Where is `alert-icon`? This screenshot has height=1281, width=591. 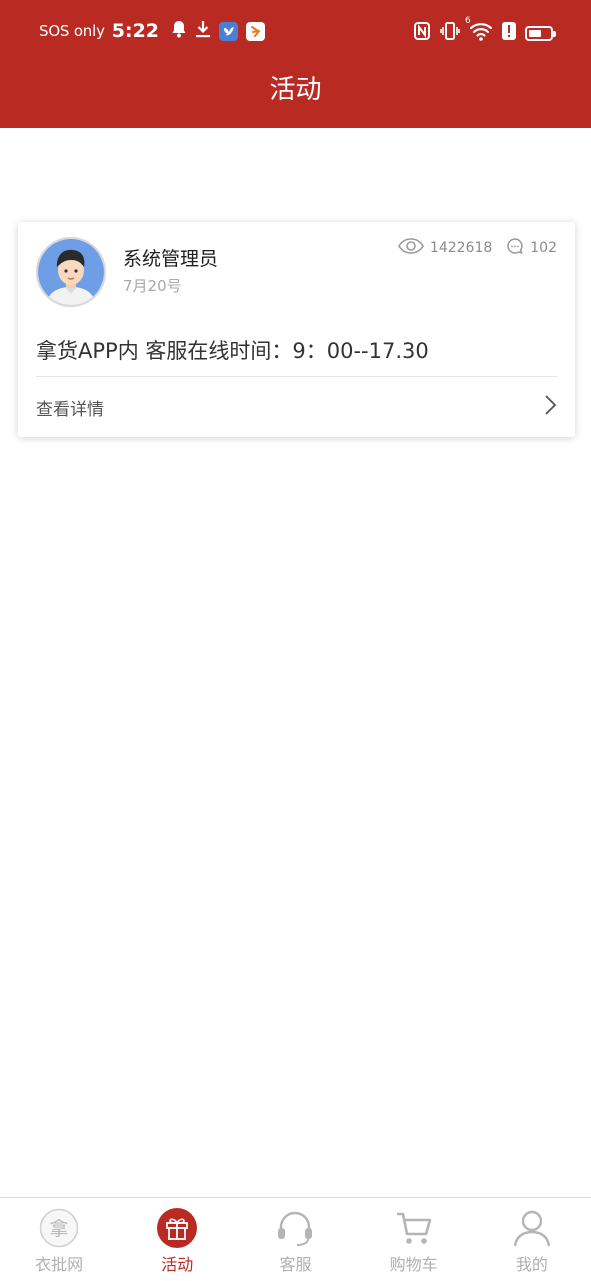
alert-icon is located at coordinates (509, 33).